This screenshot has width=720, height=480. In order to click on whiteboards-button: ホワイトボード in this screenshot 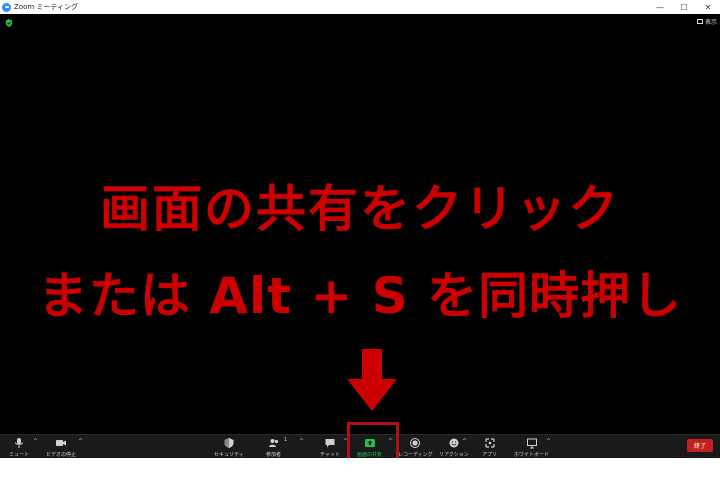, I will do `click(531, 447)`.